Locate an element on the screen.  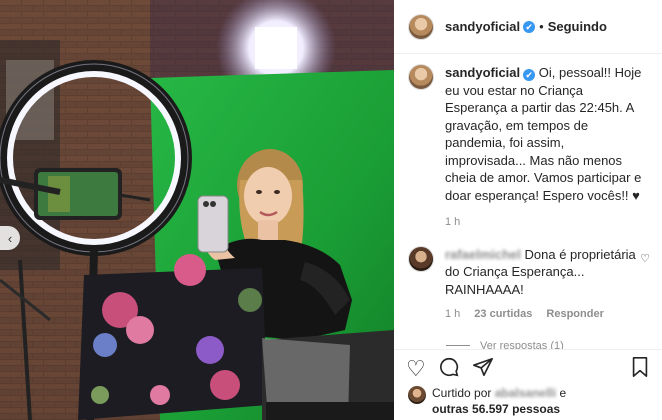
likes-count: 56.597 is located at coordinates (490, 409).